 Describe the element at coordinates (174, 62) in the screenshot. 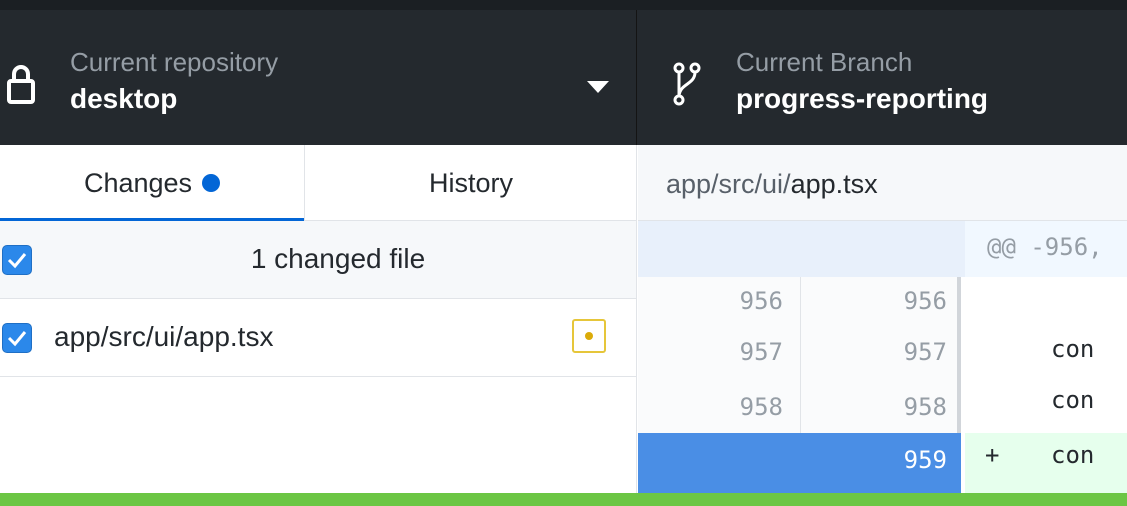

I see `repository-label: Current repository` at that location.